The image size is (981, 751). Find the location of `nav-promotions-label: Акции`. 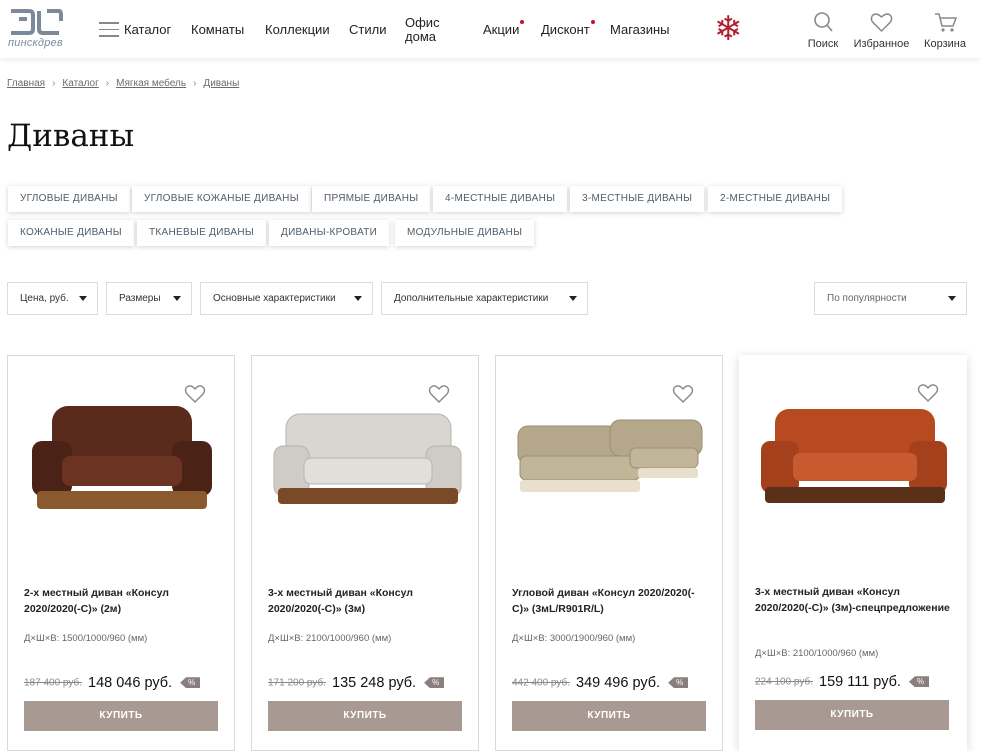

nav-promotions-label: Акции is located at coordinates (501, 29).